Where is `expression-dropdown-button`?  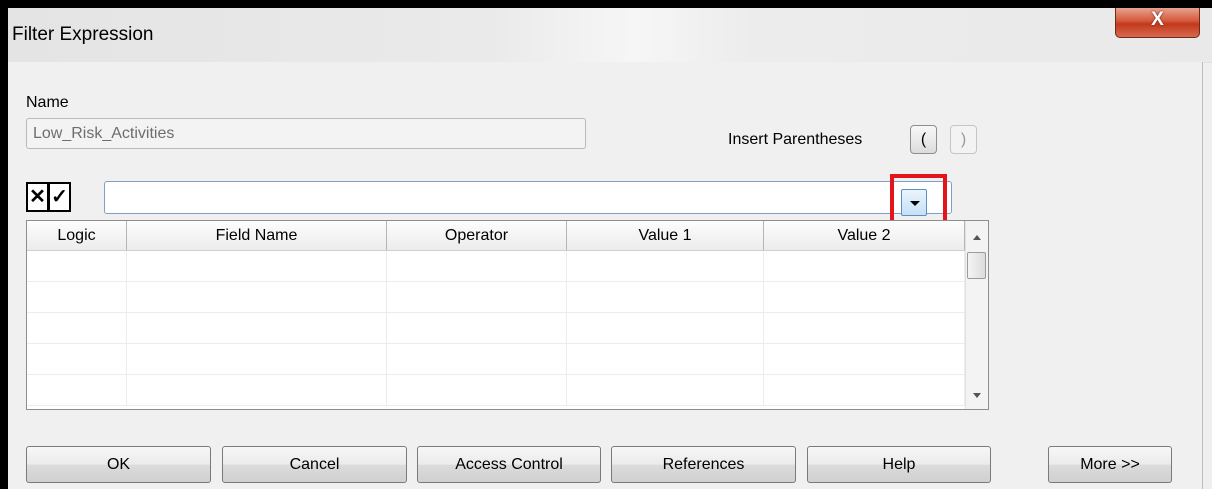
expression-dropdown-button is located at coordinates (914, 202).